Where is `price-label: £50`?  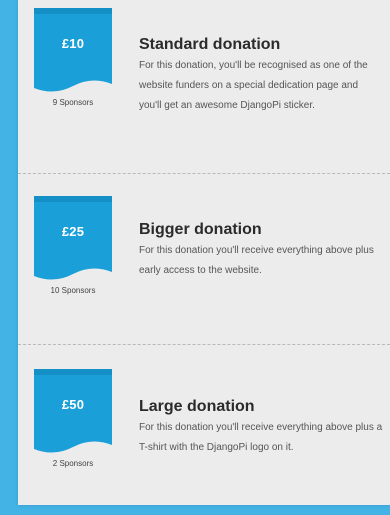
price-label: £50 is located at coordinates (73, 404).